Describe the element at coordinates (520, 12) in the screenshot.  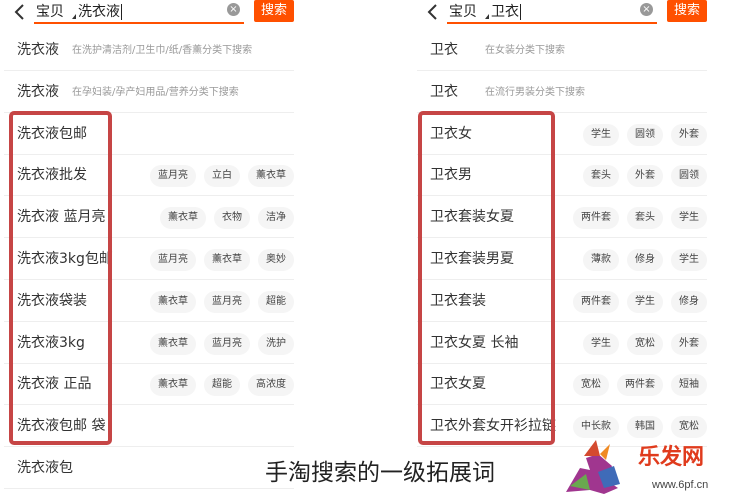
I see `text-caret` at that location.